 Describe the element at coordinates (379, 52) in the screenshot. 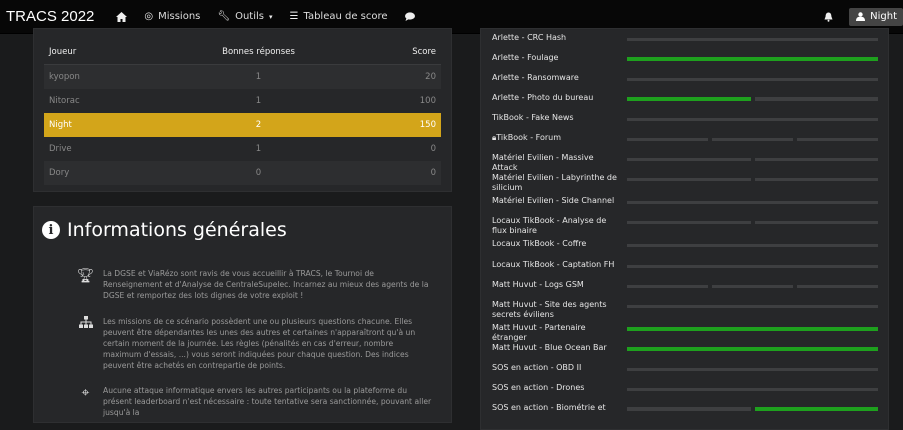

I see `col-score: Score` at that location.